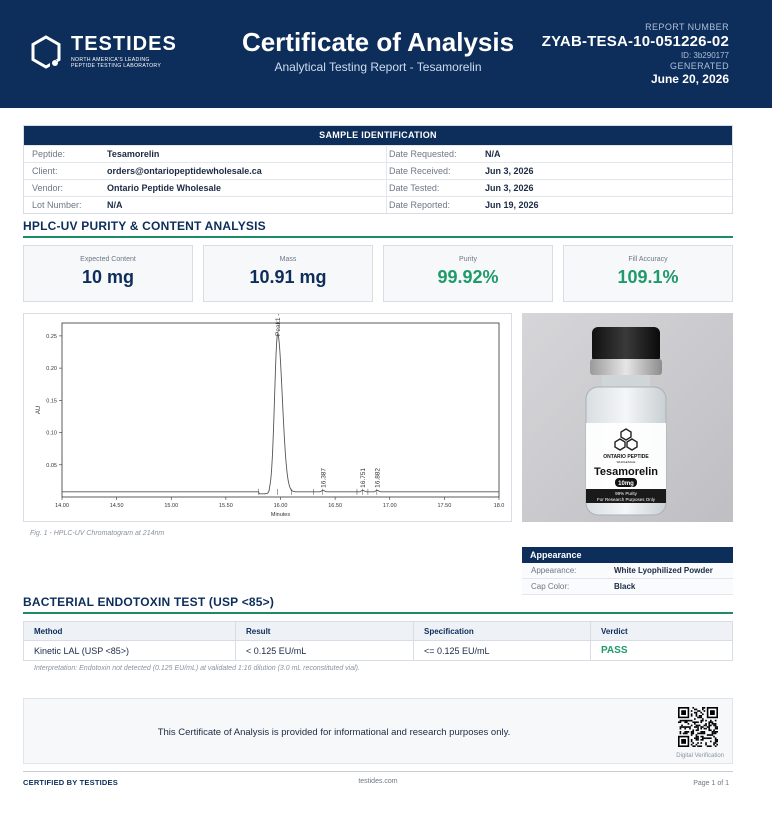 The image size is (772, 826). I want to click on report-id: ID: 3b290177, so click(704, 55).